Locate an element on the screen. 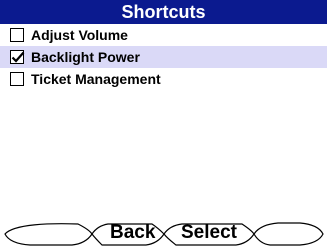  screen-title: Shortcuts is located at coordinates (163, 12).